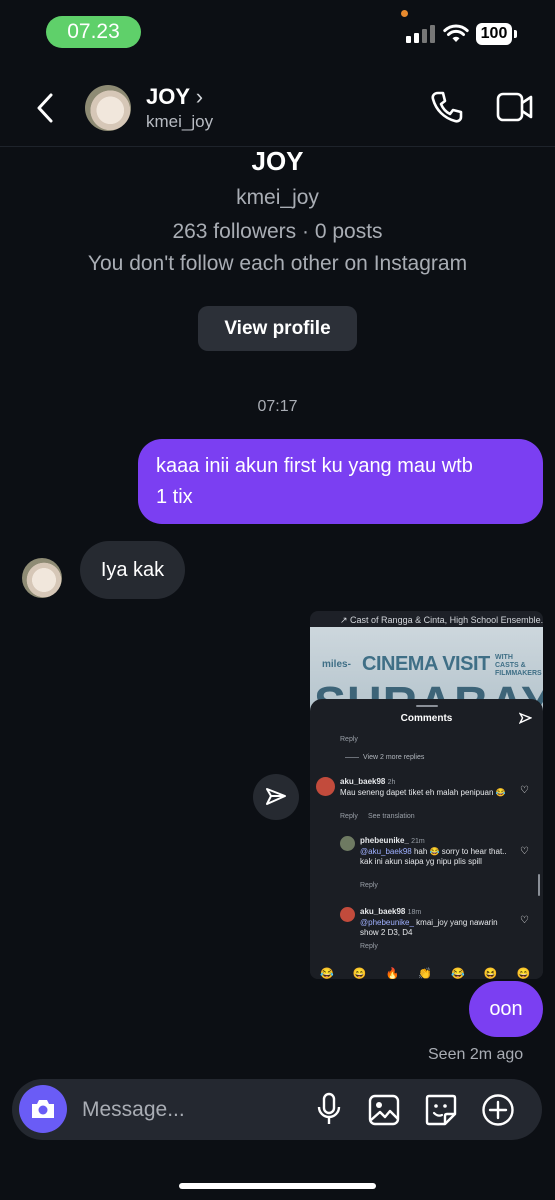 The height and width of the screenshot is (1200, 555). What do you see at coordinates (180, 121) in the screenshot?
I see `header-username: kmei_joy` at bounding box center [180, 121].